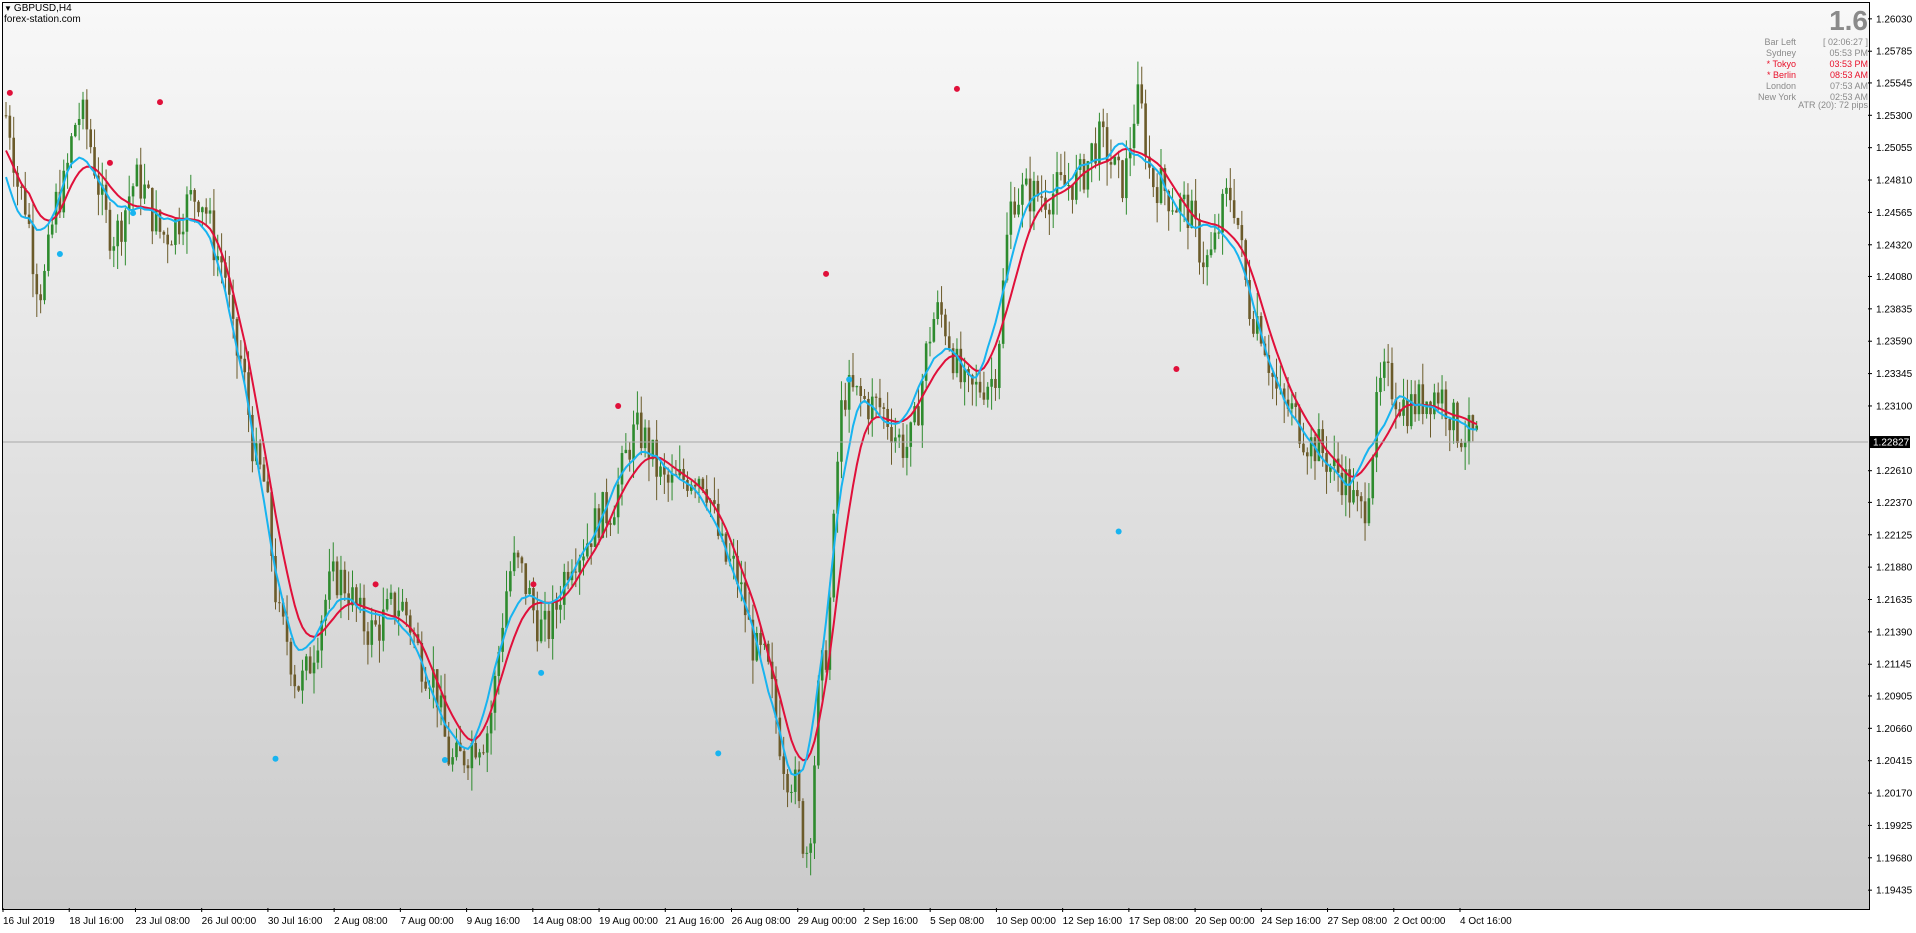  I want to click on price-tick-label: 1.22610, so click(1894, 471).